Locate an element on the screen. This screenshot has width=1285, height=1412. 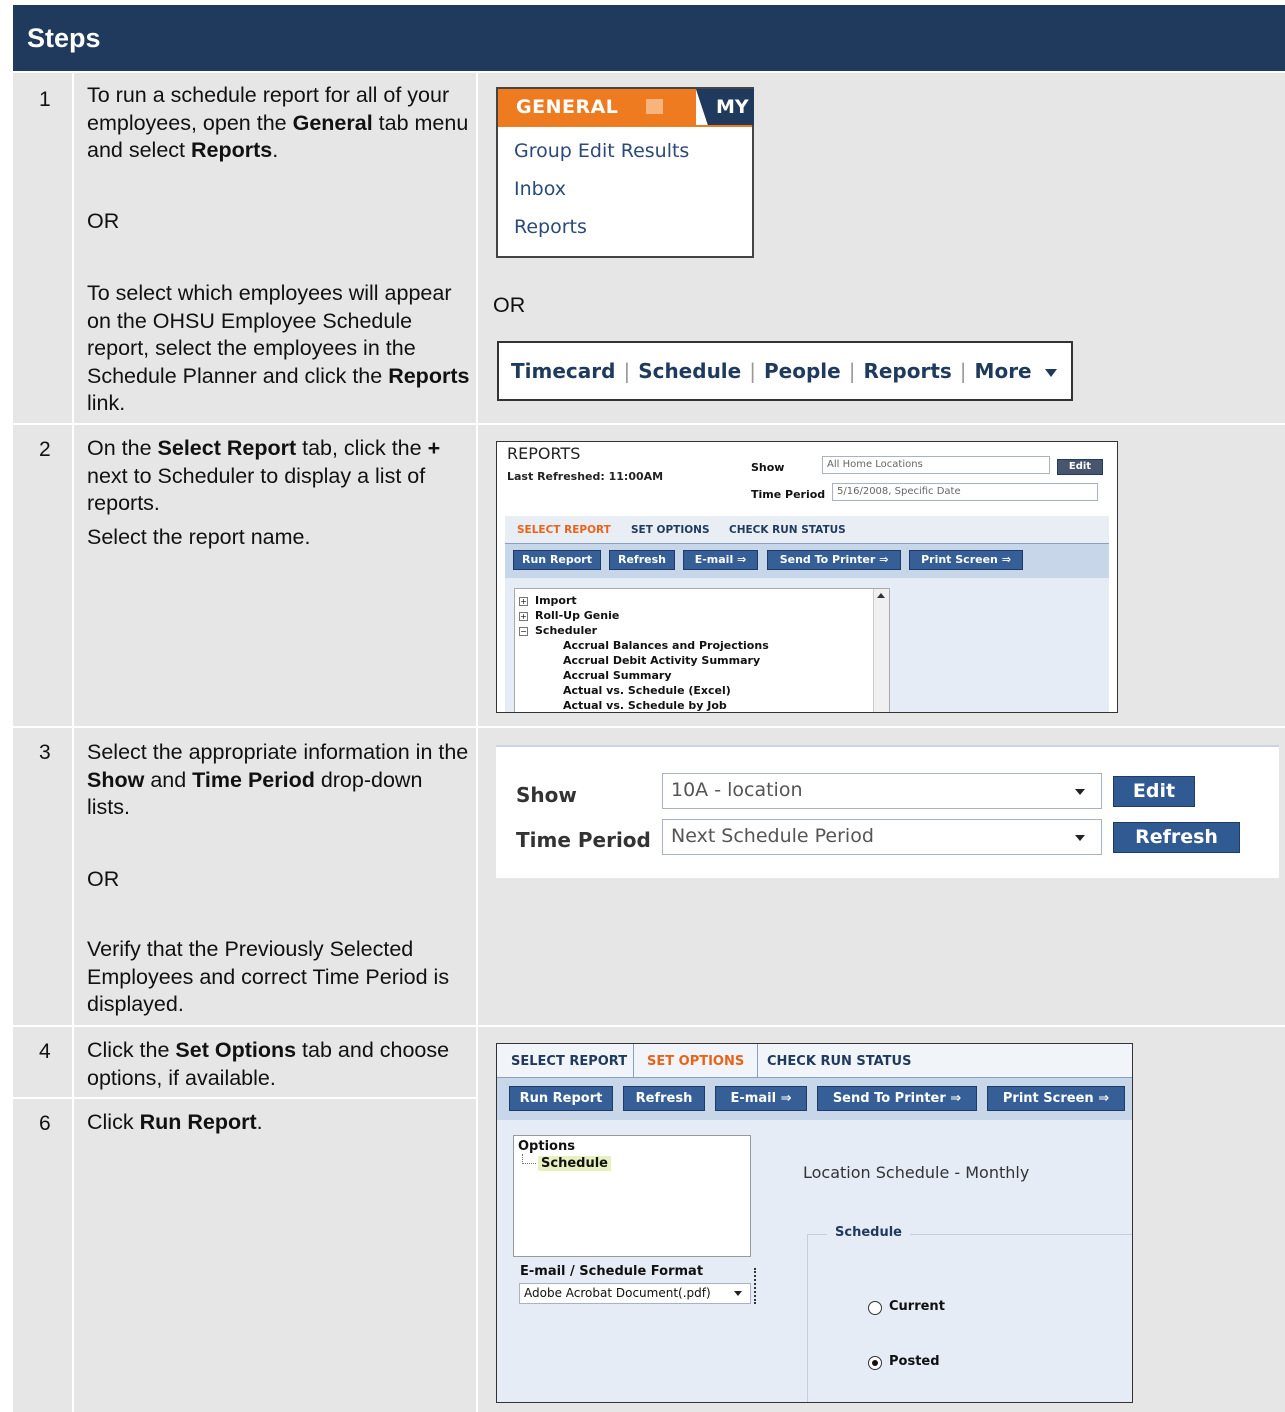
scroll-up-icon is located at coordinates (881, 595).